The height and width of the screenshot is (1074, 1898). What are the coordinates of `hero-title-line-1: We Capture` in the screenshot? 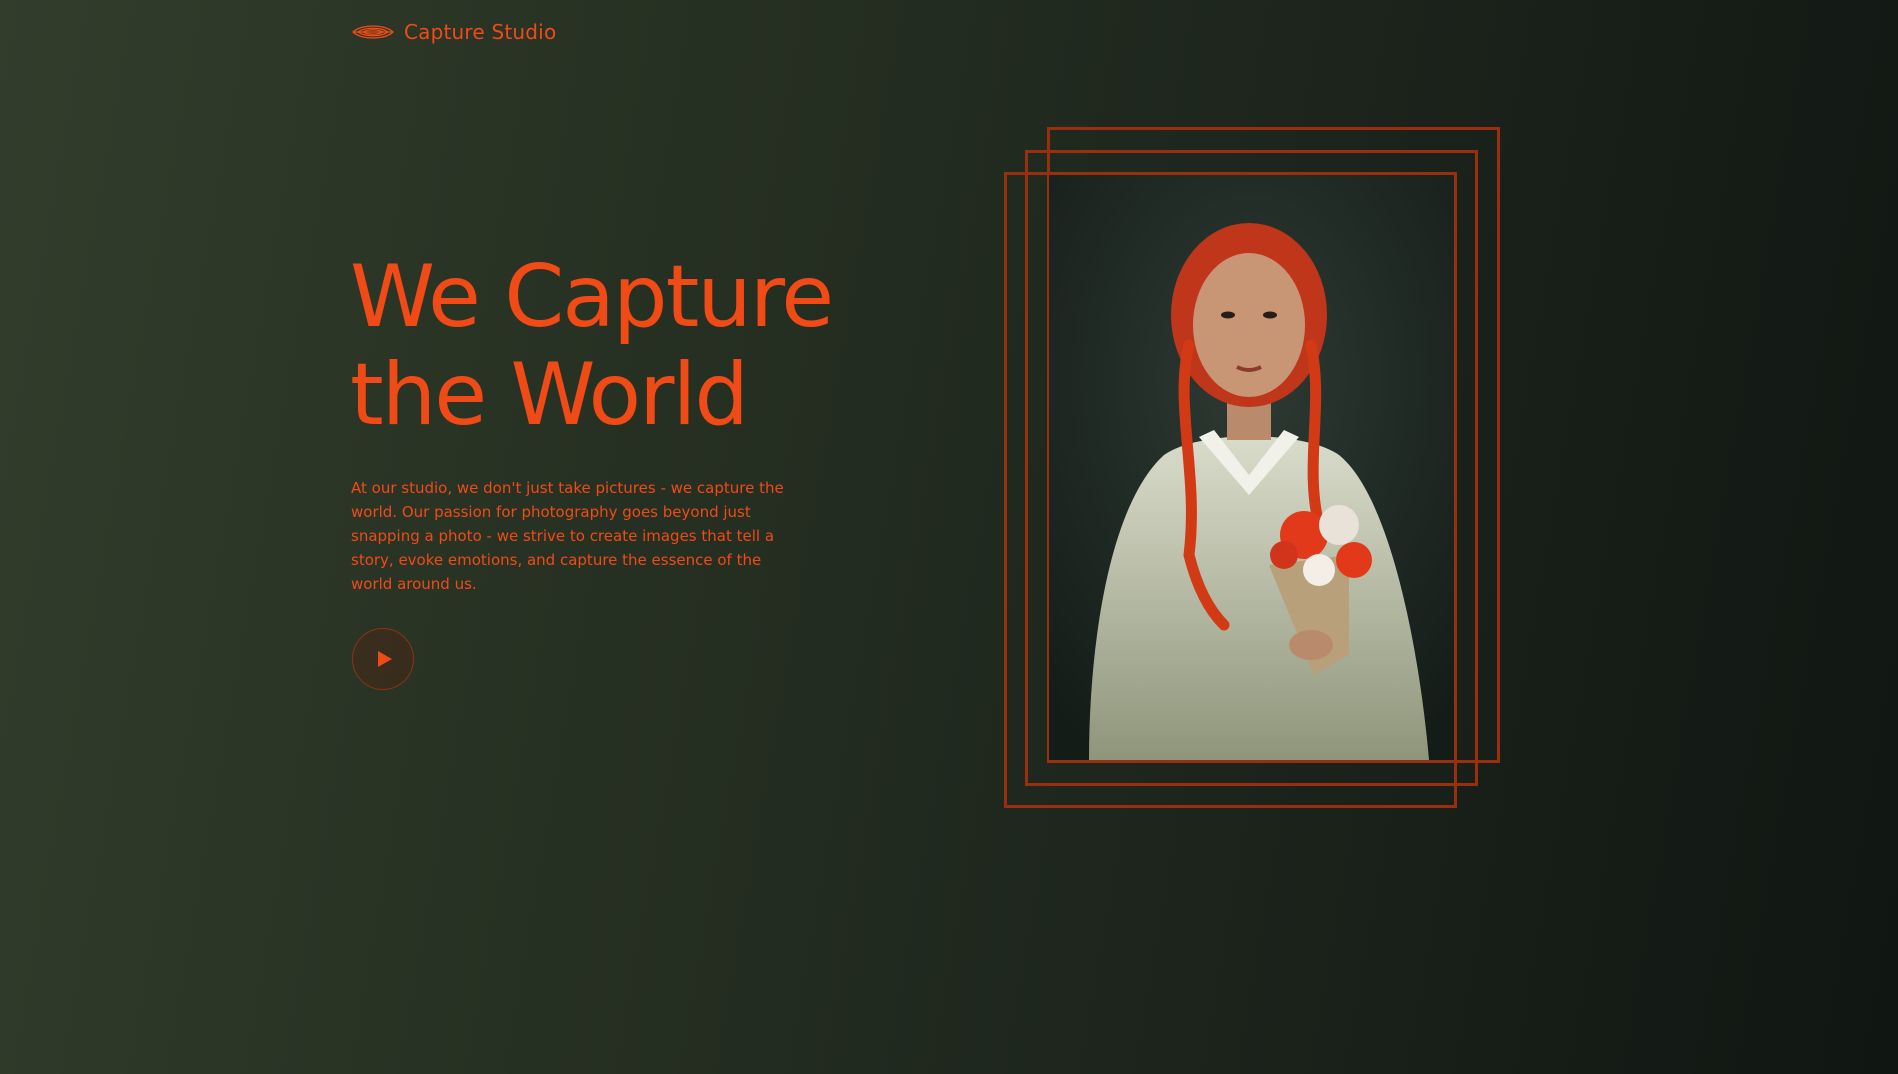 It's located at (592, 297).